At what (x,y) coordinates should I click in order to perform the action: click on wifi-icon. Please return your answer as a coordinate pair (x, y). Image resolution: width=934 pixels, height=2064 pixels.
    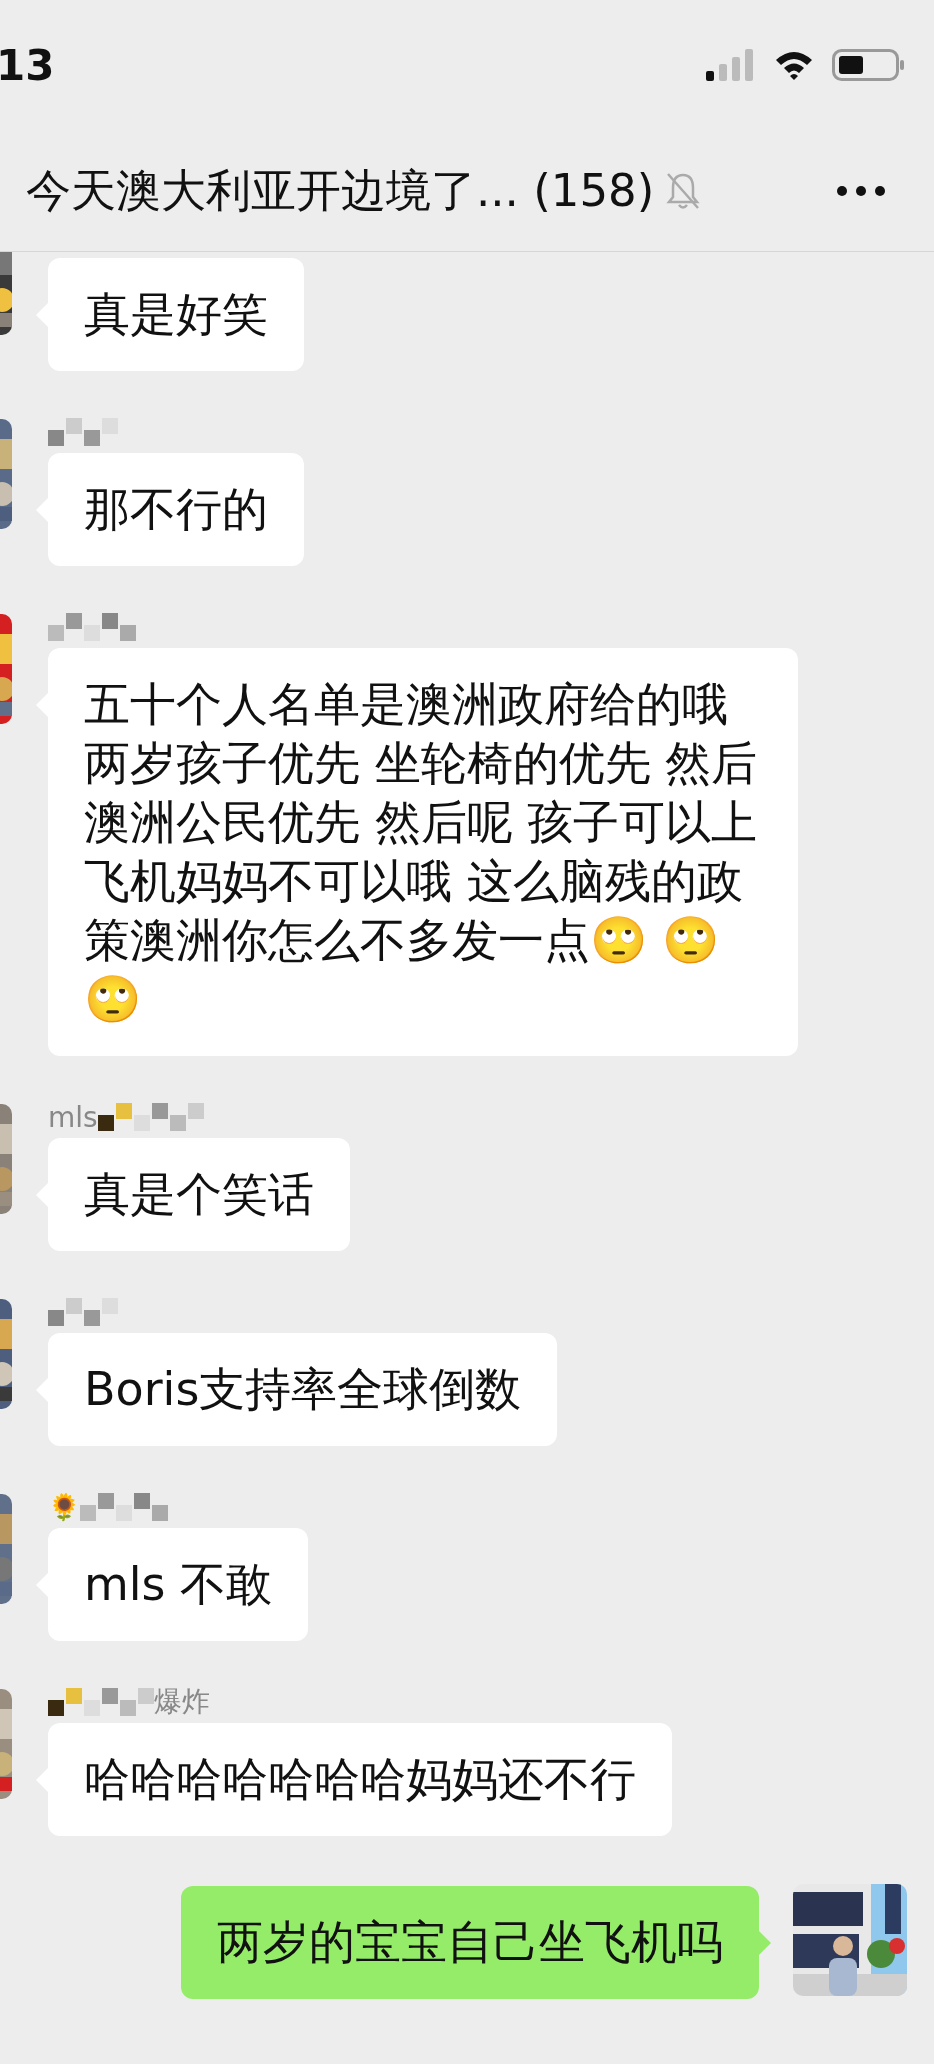
    Looking at the image, I should click on (794, 65).